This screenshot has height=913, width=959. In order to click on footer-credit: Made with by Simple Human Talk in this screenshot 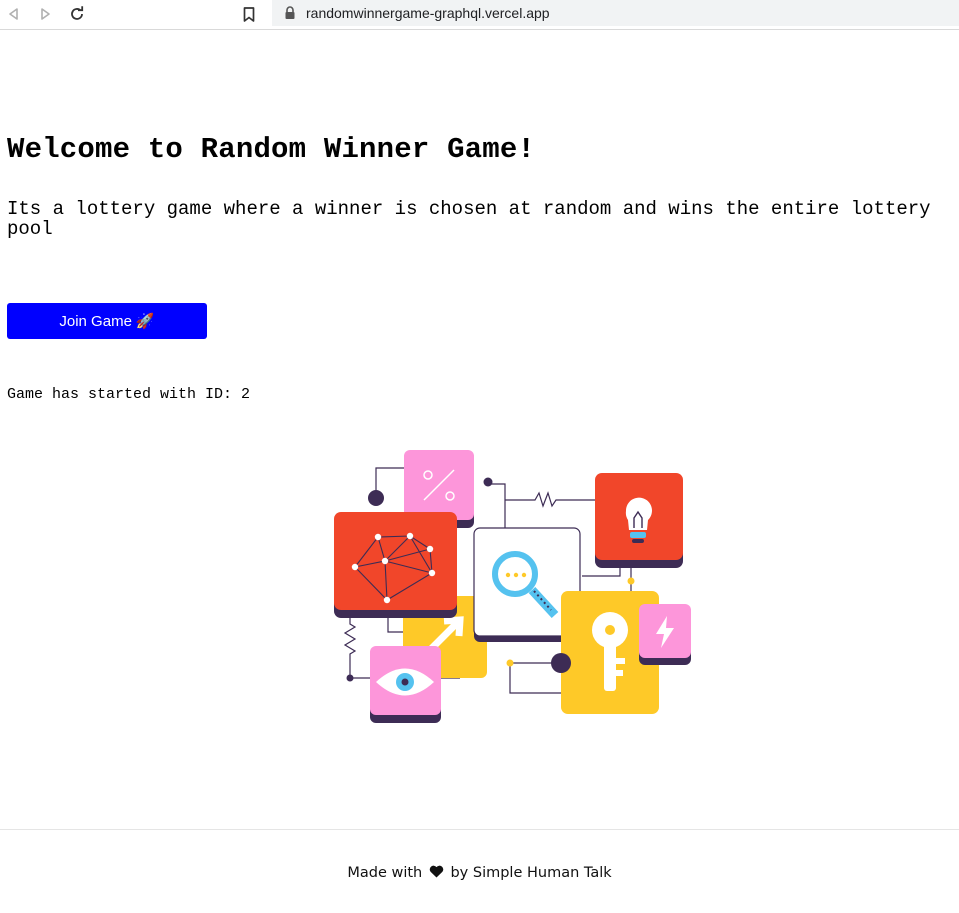, I will do `click(479, 873)`.